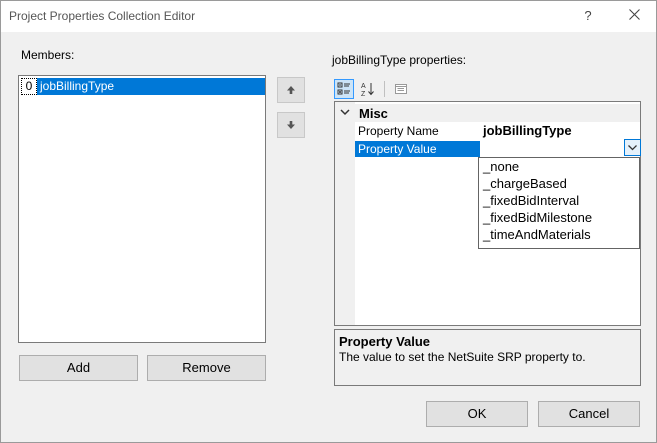 The image size is (657, 443). I want to click on value-editor, so click(560, 148).